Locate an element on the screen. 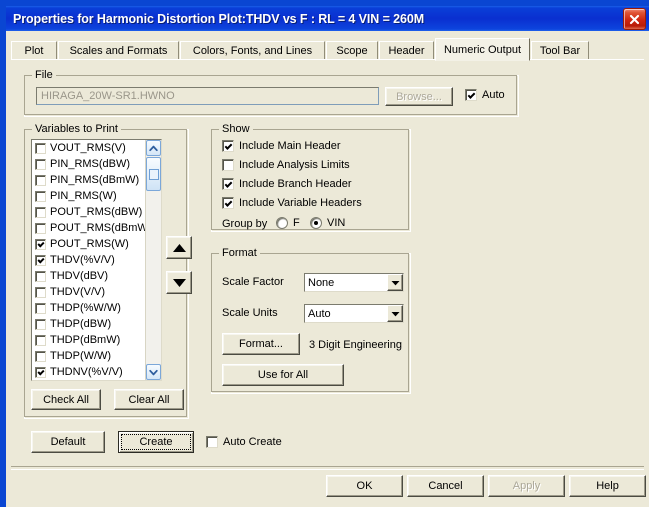 This screenshot has width=649, height=507. default-button: Default is located at coordinates (68, 442).